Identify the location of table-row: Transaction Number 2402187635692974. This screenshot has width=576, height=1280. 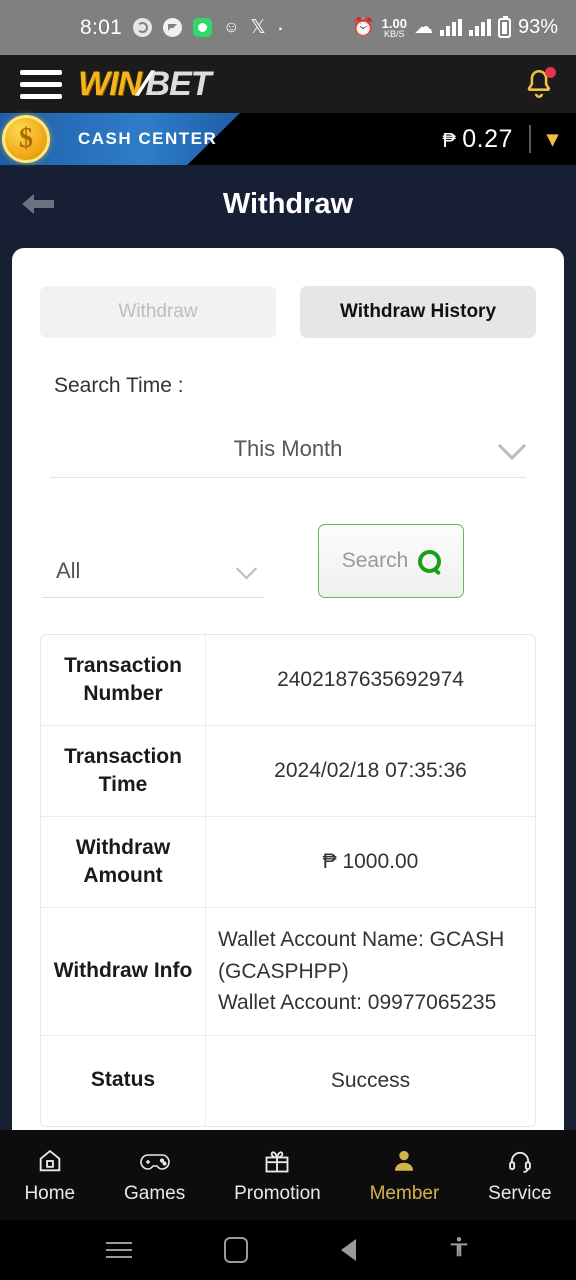
(288, 680).